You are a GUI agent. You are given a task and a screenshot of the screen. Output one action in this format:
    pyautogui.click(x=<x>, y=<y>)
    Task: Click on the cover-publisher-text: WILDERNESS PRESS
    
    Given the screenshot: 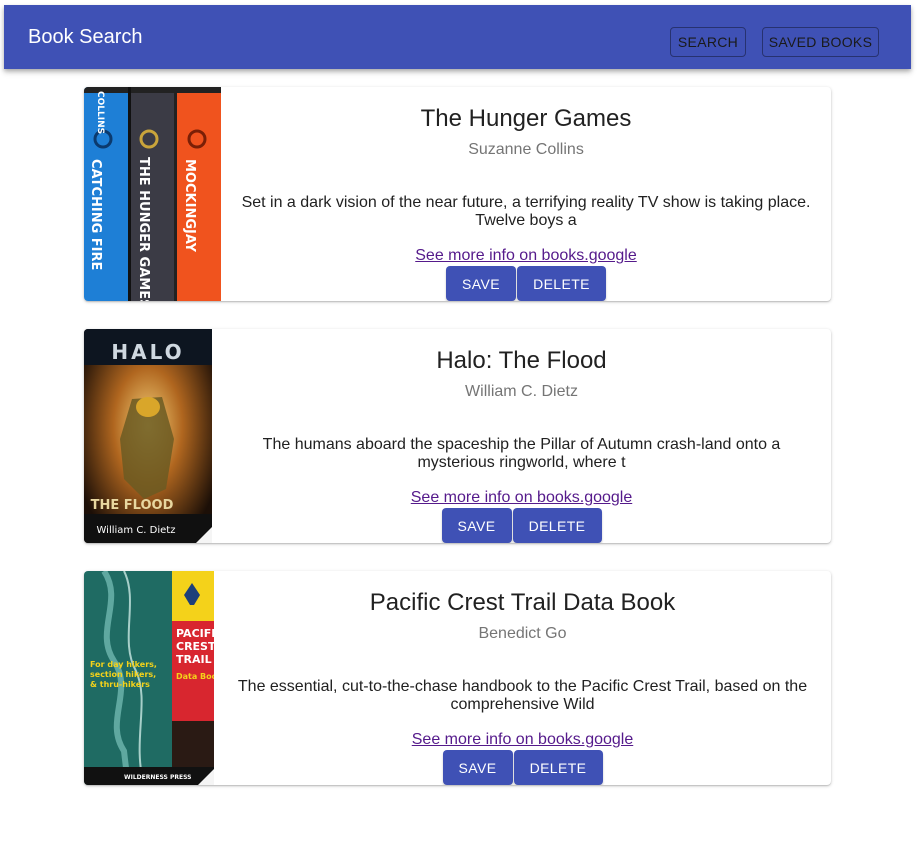 What is the action you would take?
    pyautogui.click(x=157, y=777)
    